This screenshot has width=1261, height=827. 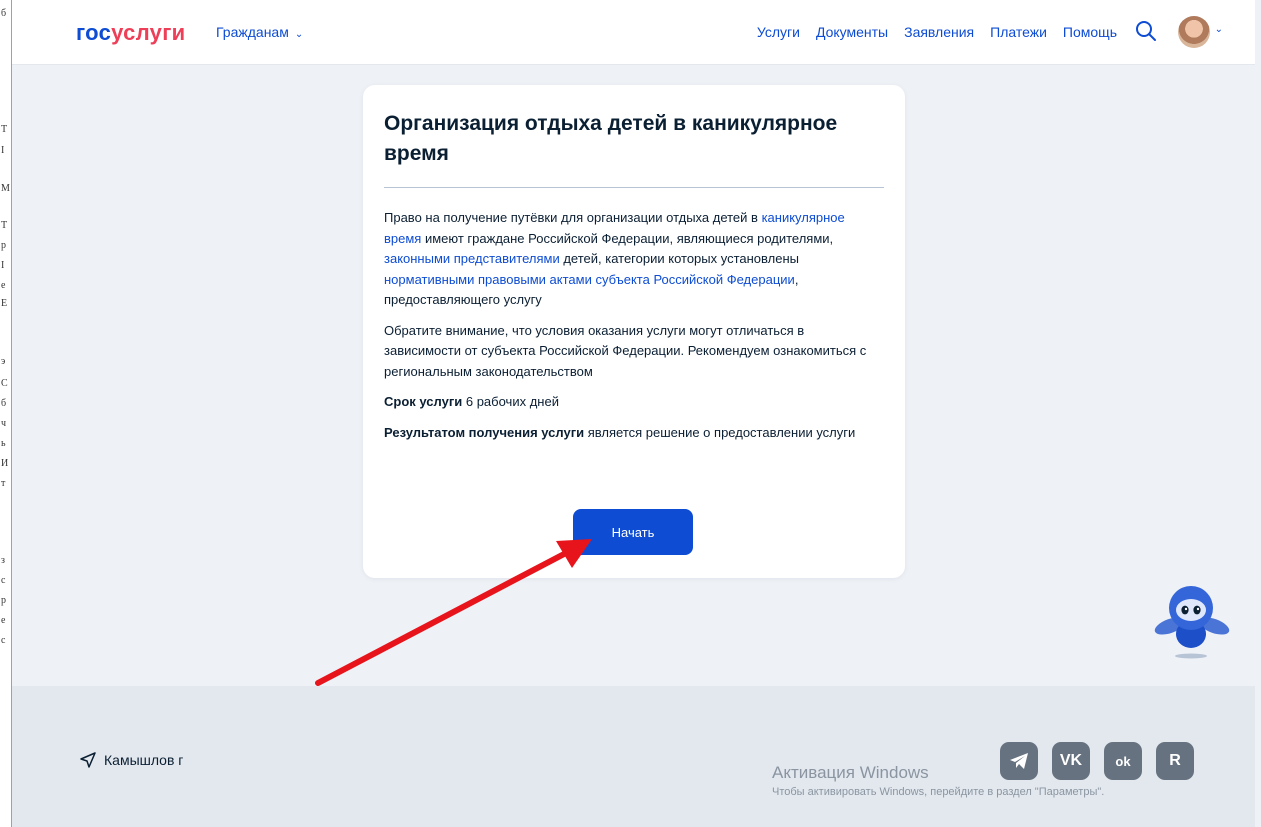 I want to click on background-document-strip: бТIМТрIеЕэСбчьИтзсрес, so click(x=6, y=413).